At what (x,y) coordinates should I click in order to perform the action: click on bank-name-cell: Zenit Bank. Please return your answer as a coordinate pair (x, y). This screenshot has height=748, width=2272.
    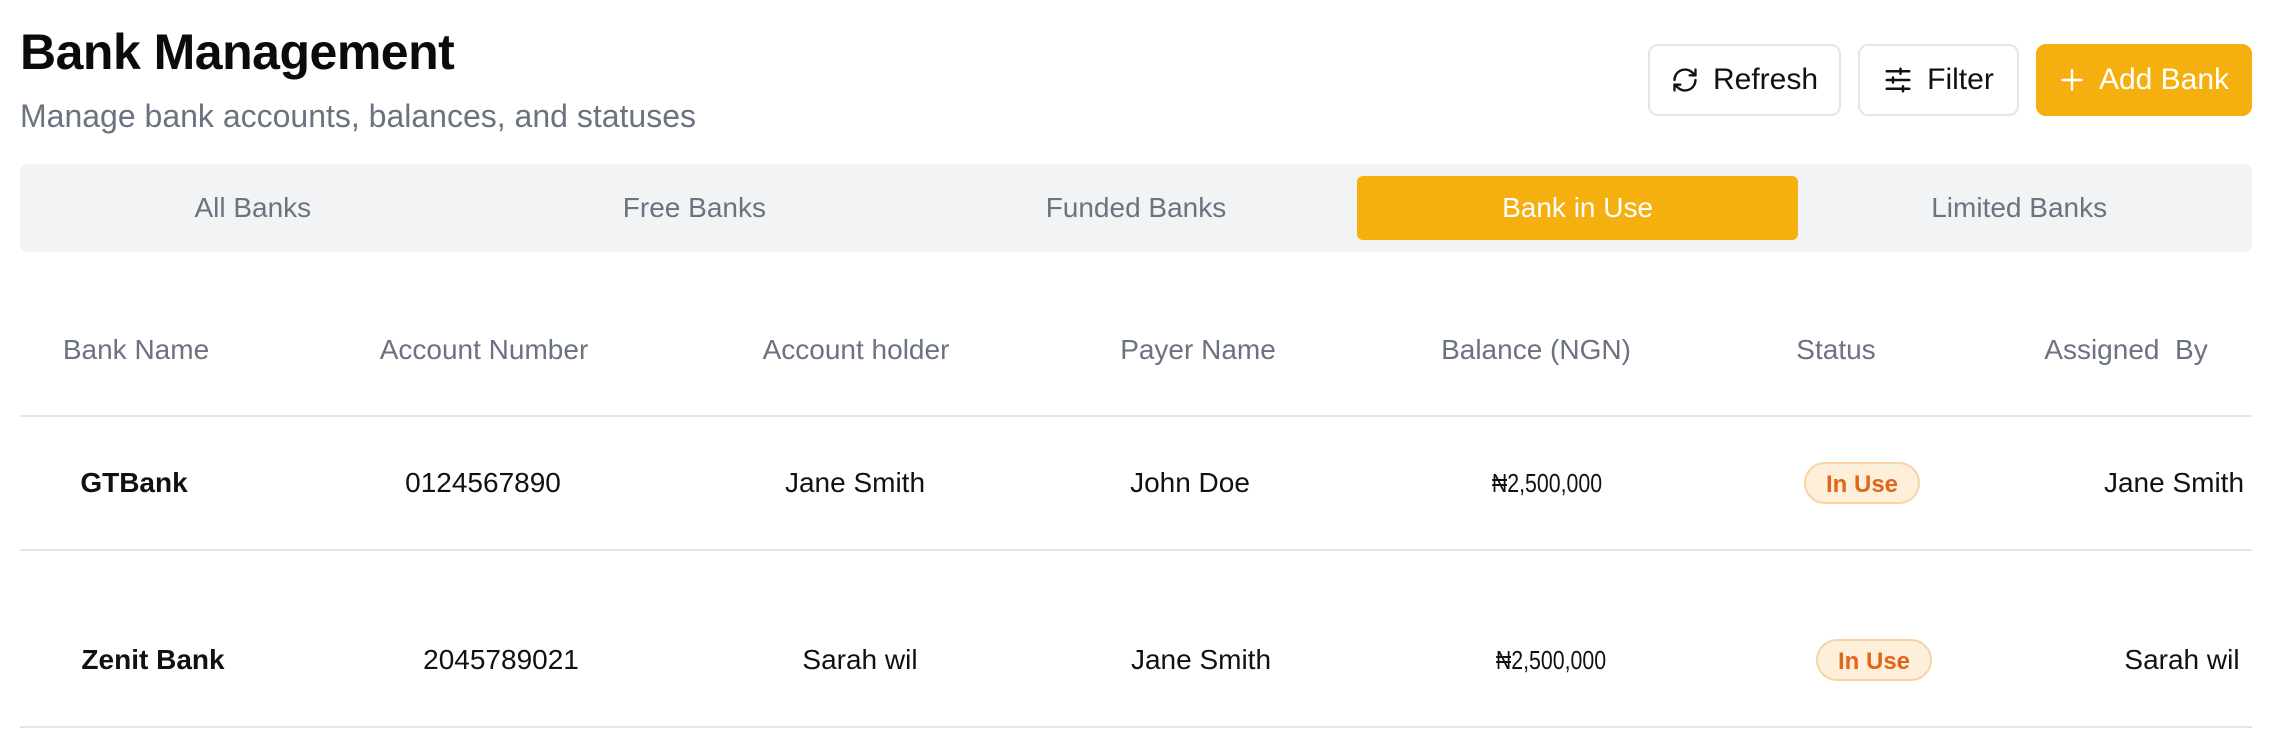
    Looking at the image, I should click on (153, 659).